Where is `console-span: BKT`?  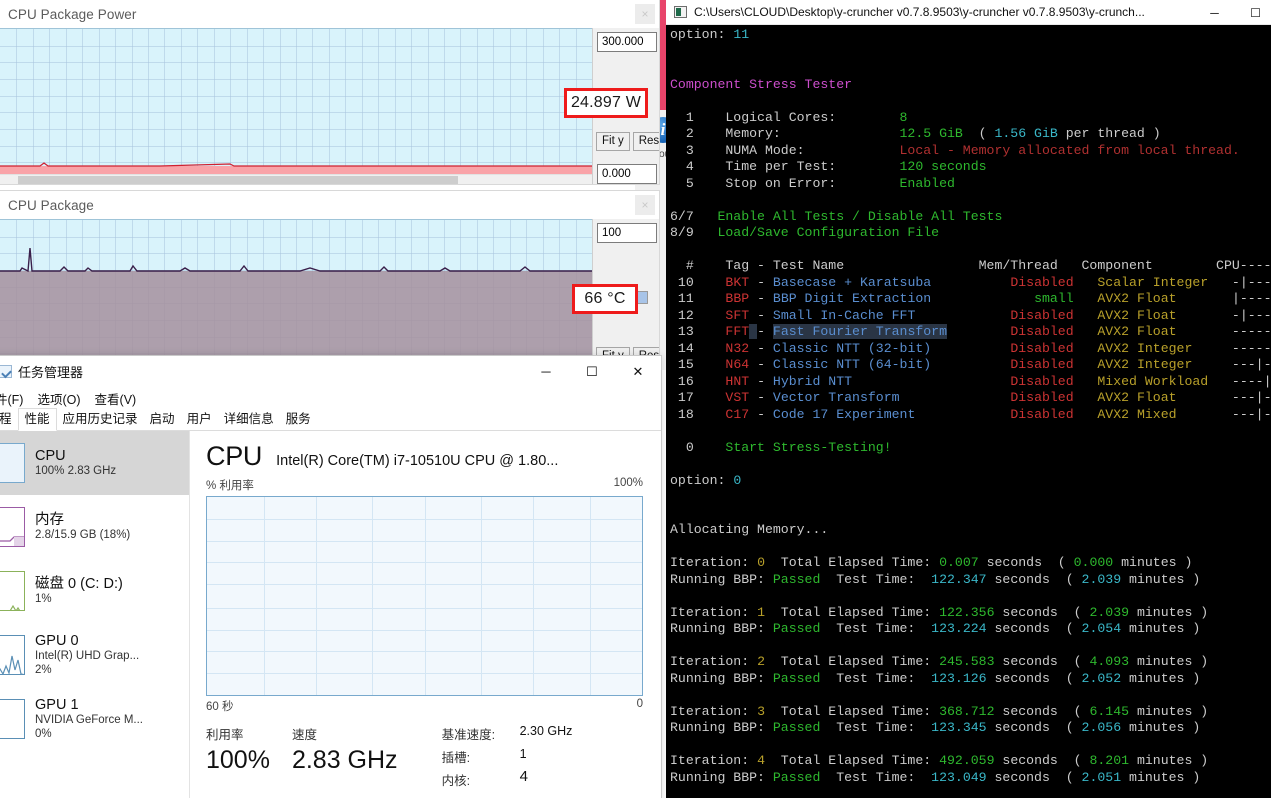 console-span: BKT is located at coordinates (737, 282).